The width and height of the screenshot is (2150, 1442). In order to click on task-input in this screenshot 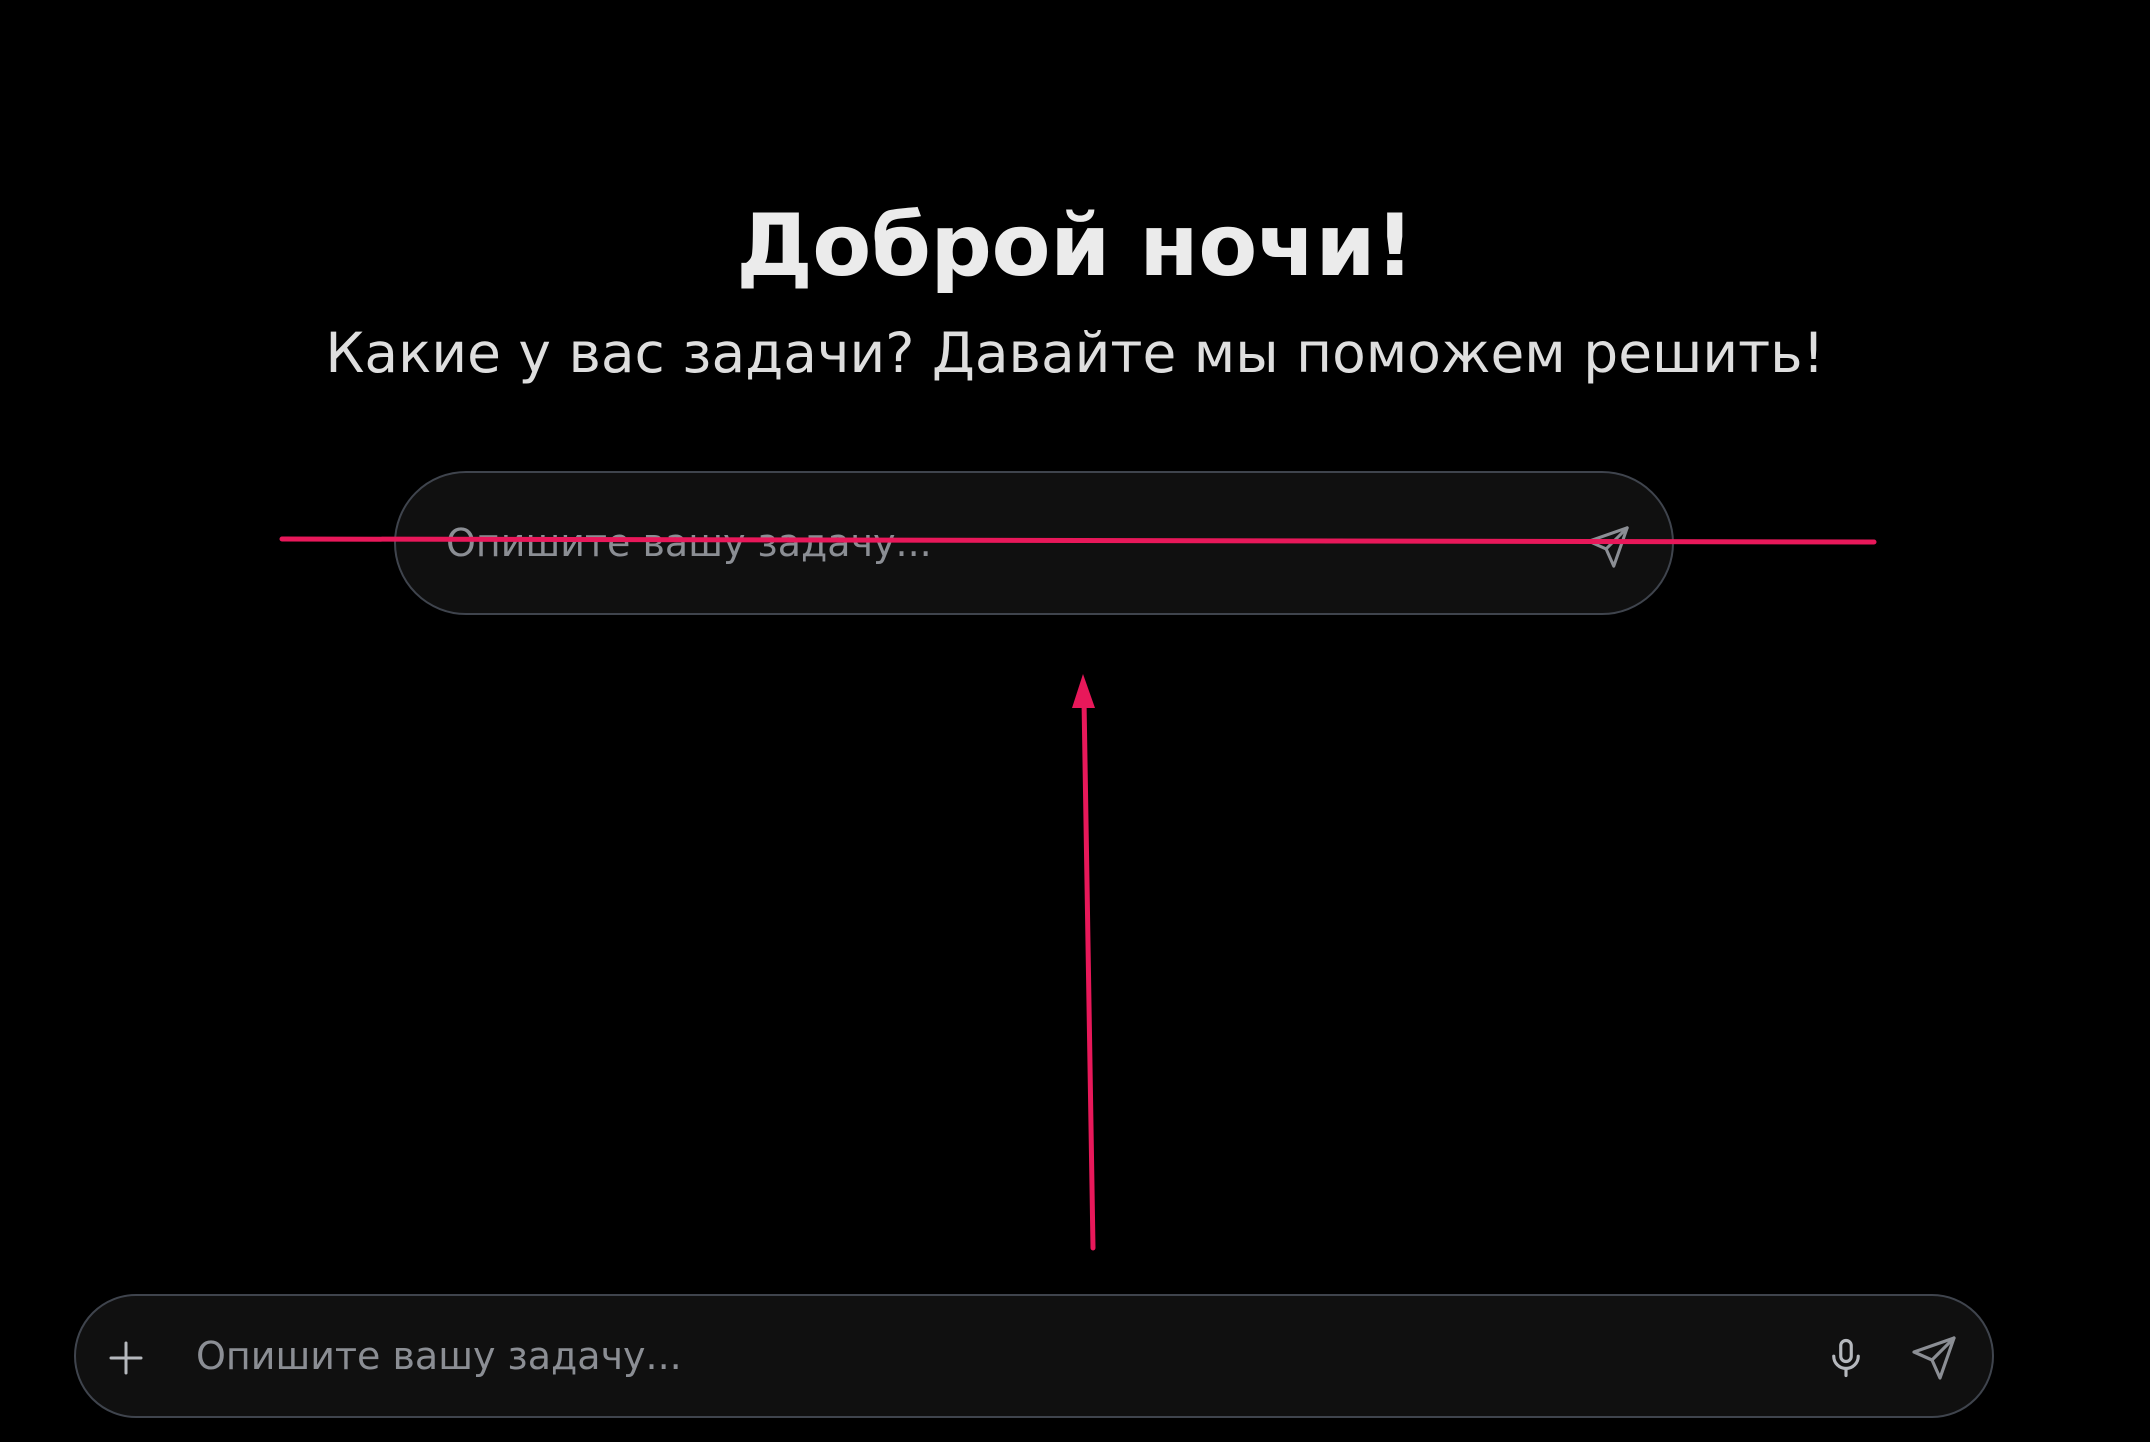, I will do `click(966, 1356)`.